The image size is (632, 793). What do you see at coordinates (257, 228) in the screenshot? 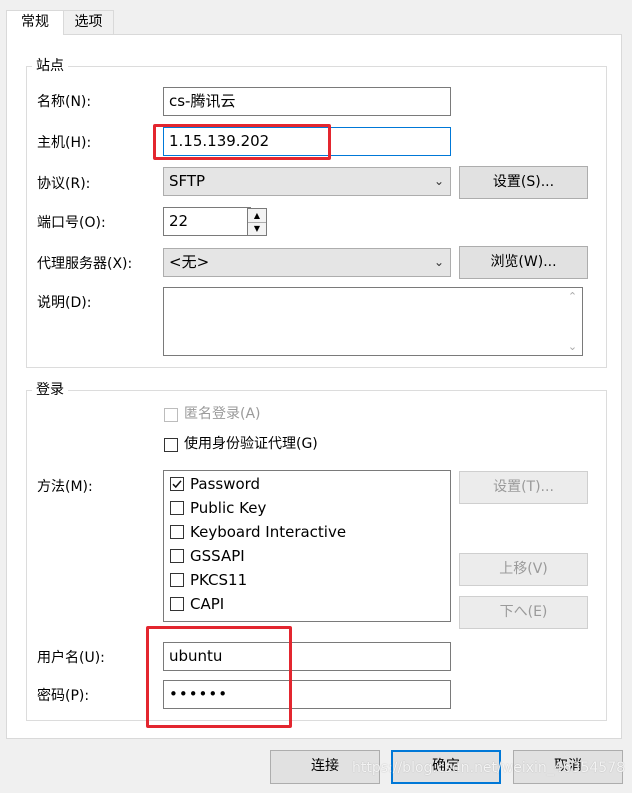
I see `port-down-arrow-icon: ▼` at bounding box center [257, 228].